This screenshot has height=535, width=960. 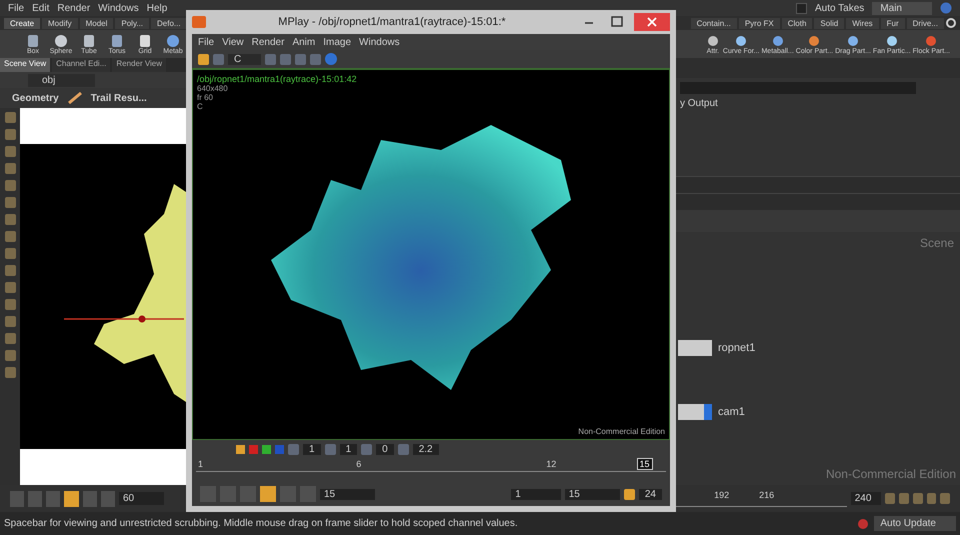 I want to click on shelf-tab: Fur, so click(x=892, y=23).